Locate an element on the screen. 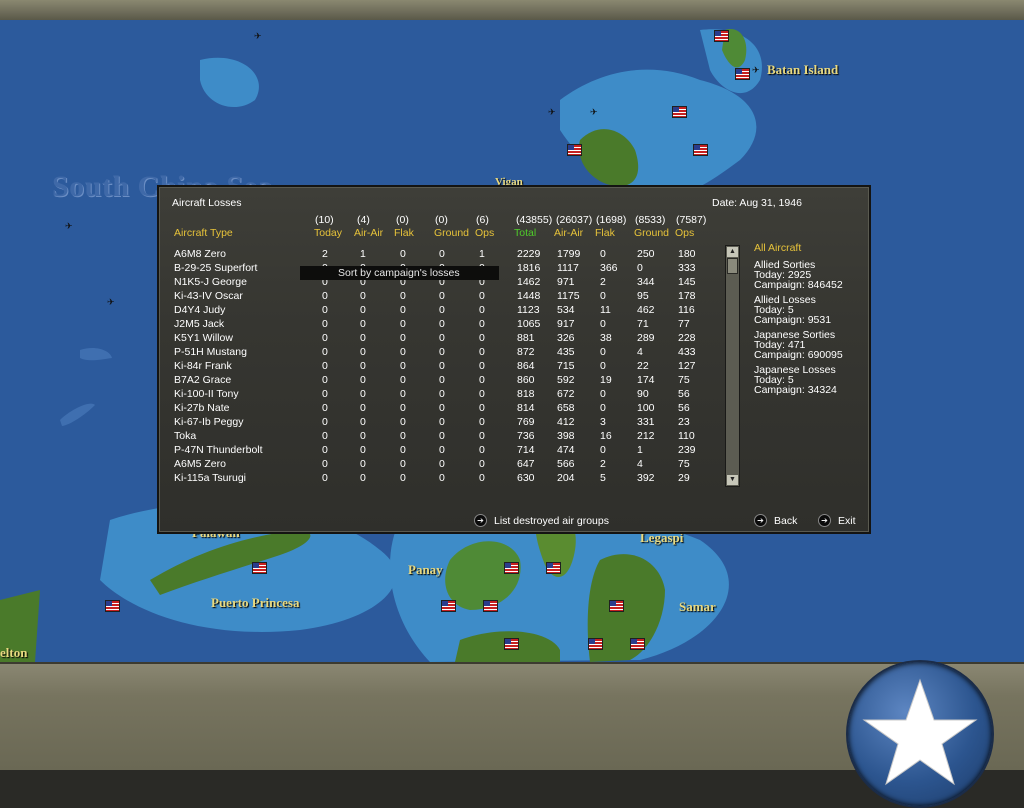 The height and width of the screenshot is (808, 1024). back-button: ➔ Back is located at coordinates (775, 520).